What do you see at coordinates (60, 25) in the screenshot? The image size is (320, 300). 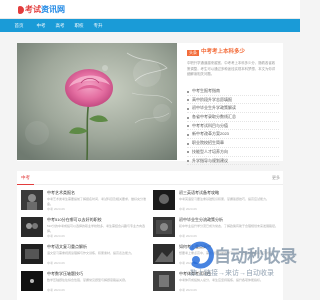 I see `nav-item-gaokao: 高考` at bounding box center [60, 25].